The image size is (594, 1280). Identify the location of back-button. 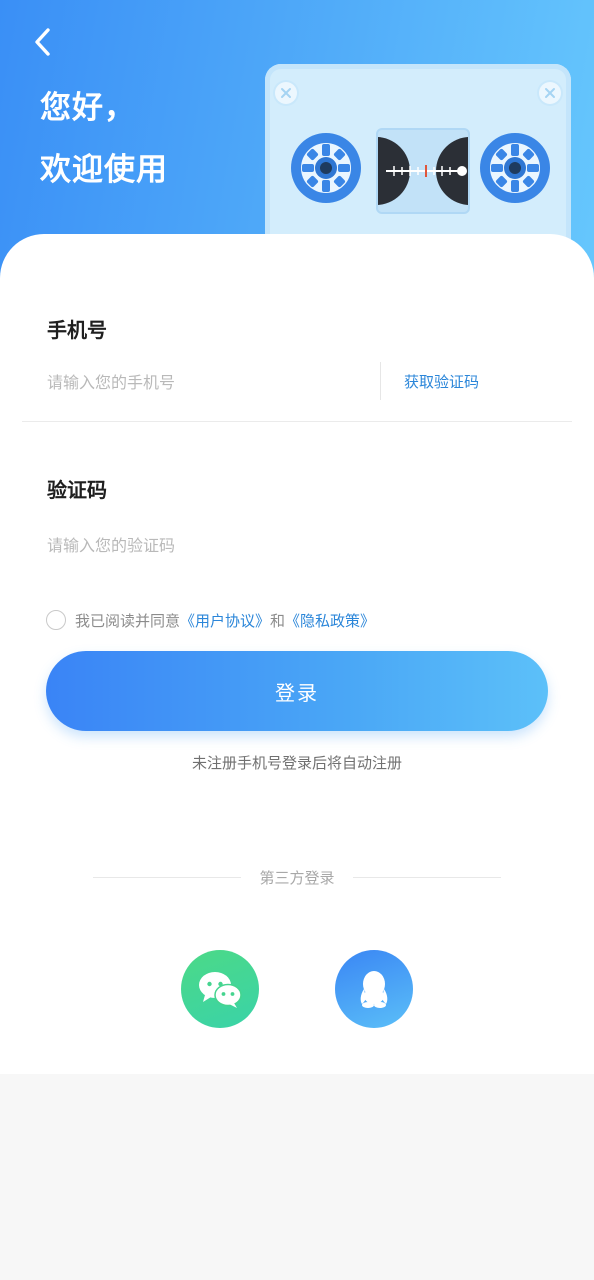
(43, 42).